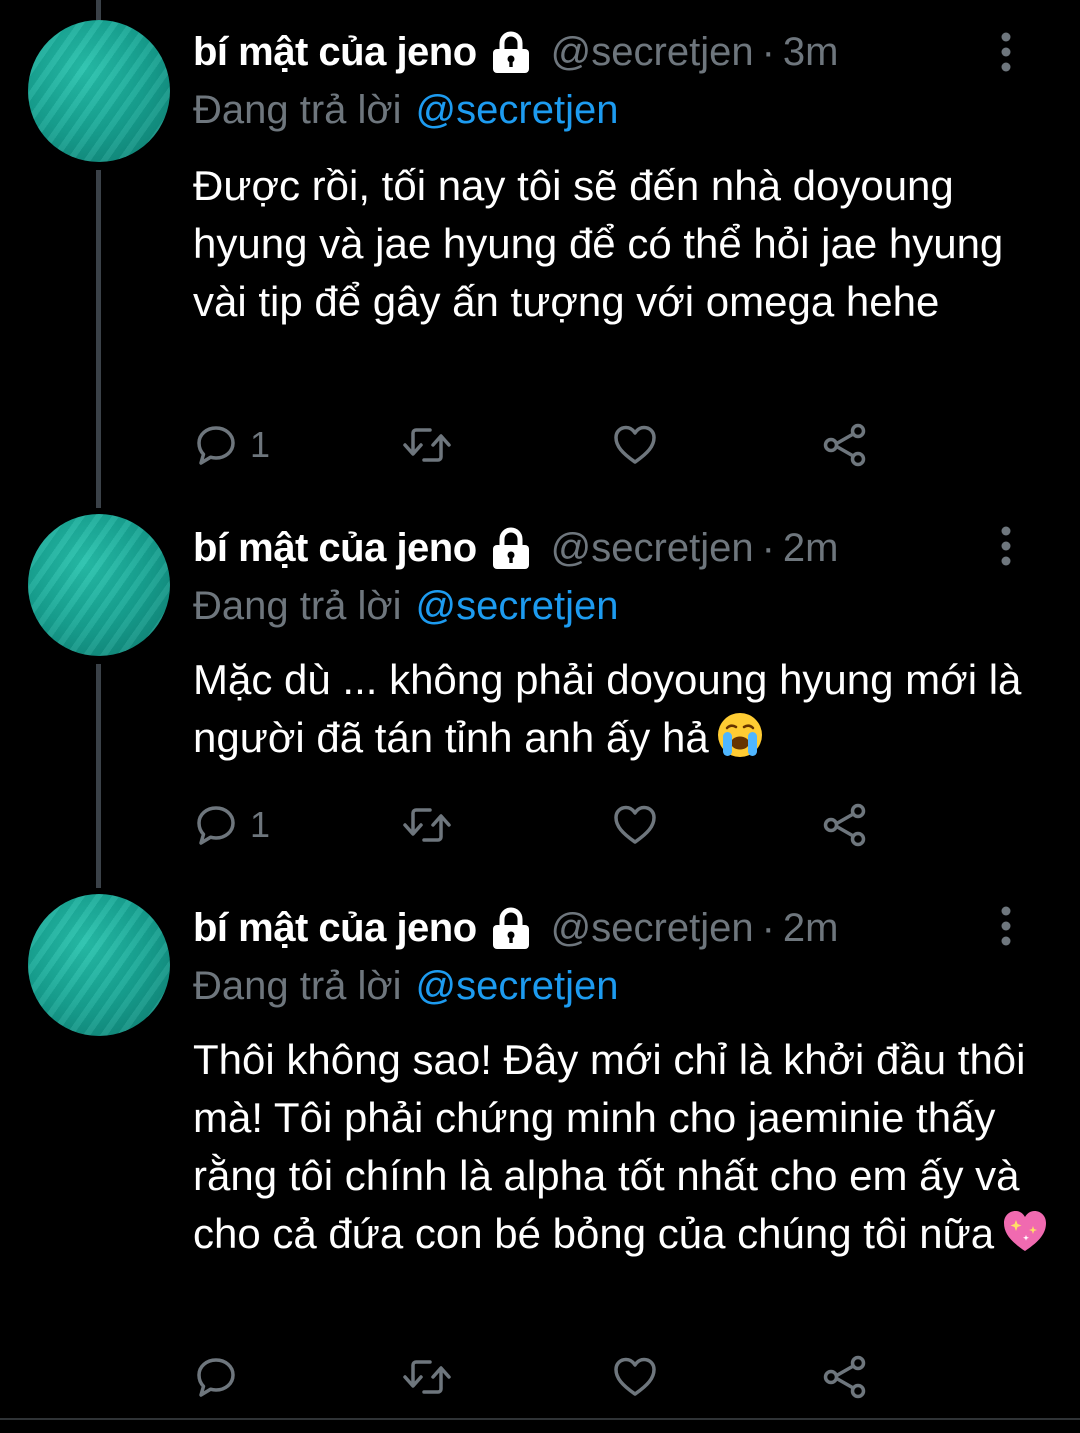  Describe the element at coordinates (540, 1419) in the screenshot. I see `bottom-divider` at that location.